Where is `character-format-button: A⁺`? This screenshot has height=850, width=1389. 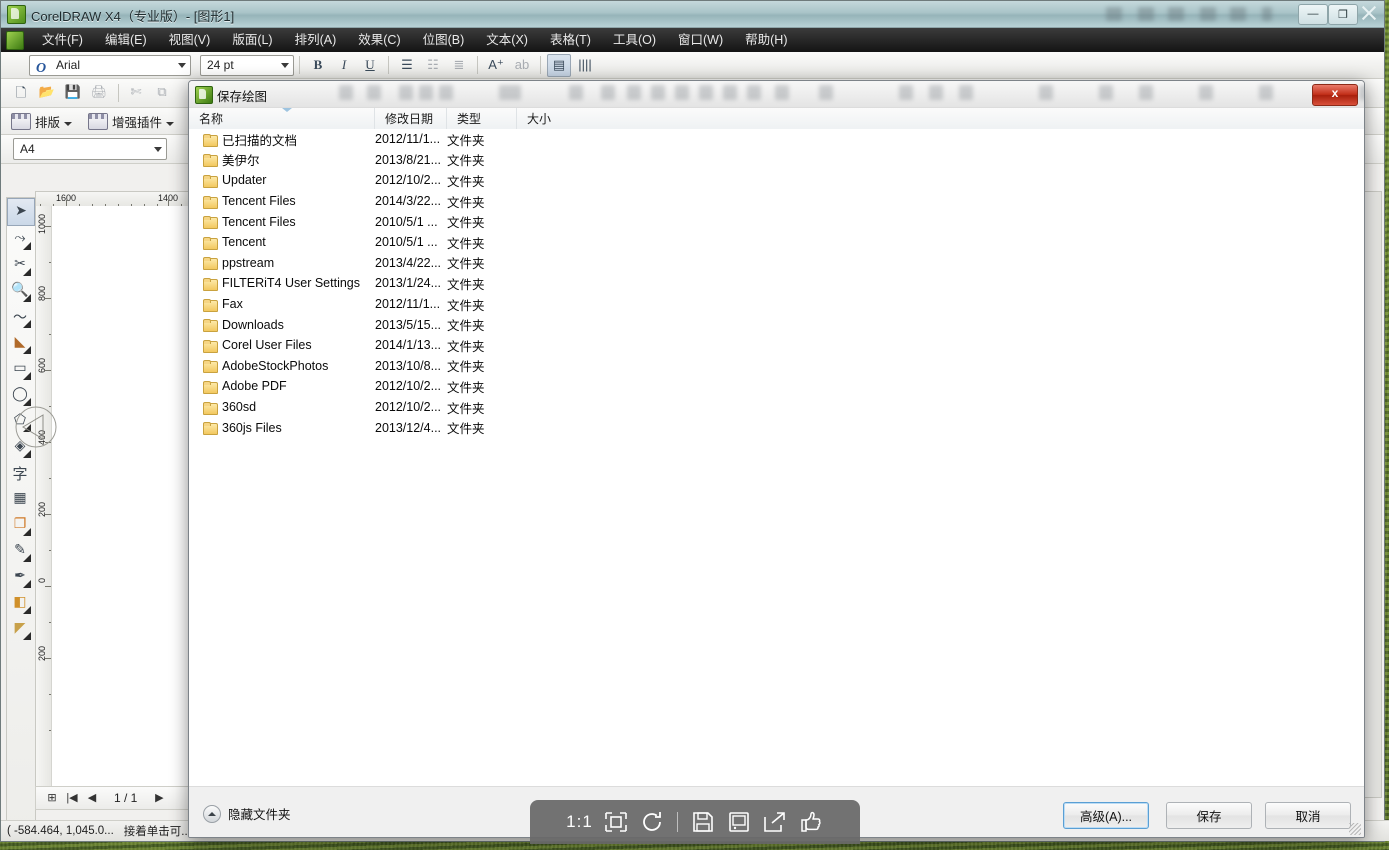
character-format-button: A⁺ is located at coordinates (496, 65).